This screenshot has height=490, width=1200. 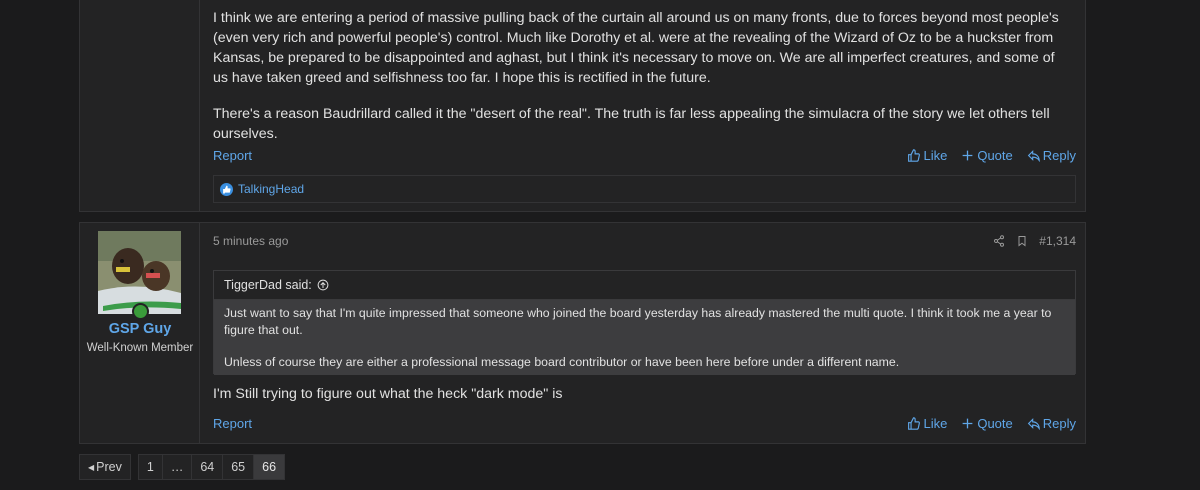 What do you see at coordinates (140, 311) in the screenshot?
I see `online-status-icon` at bounding box center [140, 311].